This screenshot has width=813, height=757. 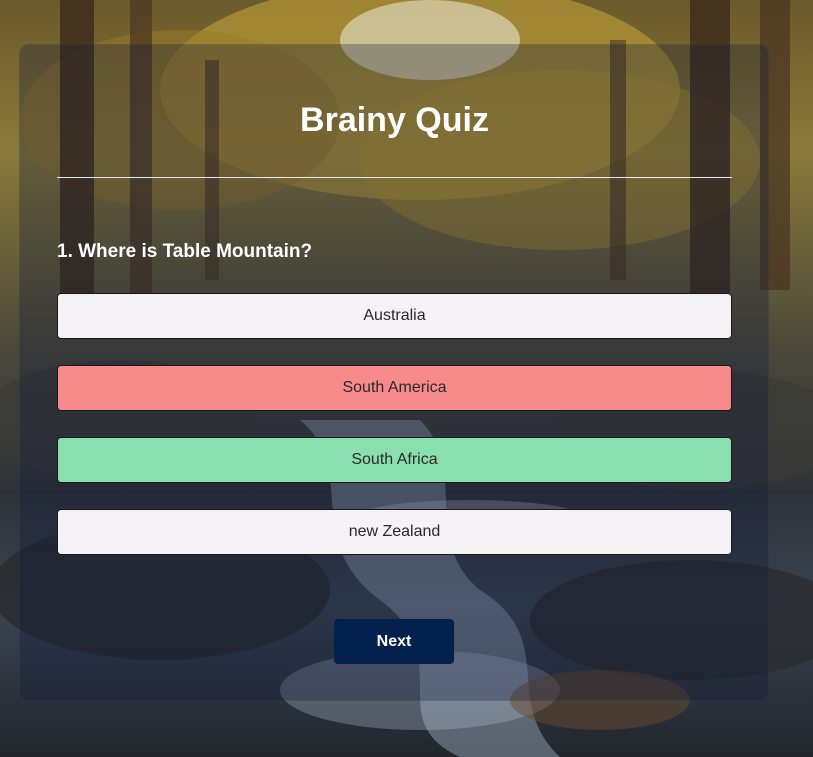 What do you see at coordinates (394, 120) in the screenshot?
I see `app-title: Brainy Quiz` at bounding box center [394, 120].